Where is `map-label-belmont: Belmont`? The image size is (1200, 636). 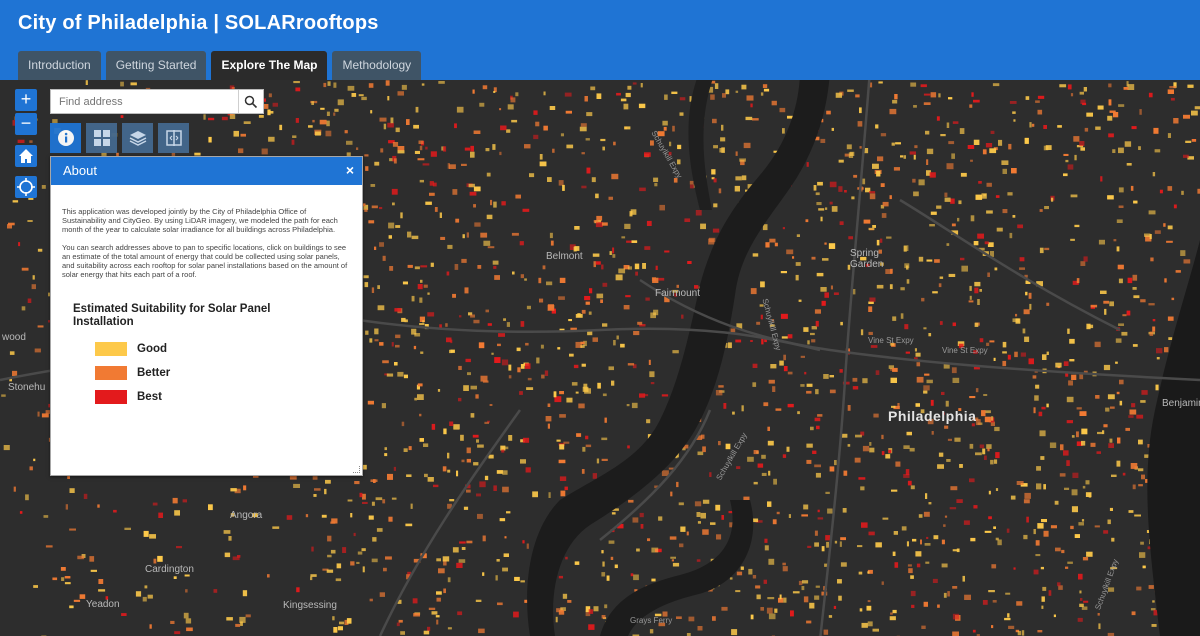
map-label-belmont: Belmont is located at coordinates (564, 256).